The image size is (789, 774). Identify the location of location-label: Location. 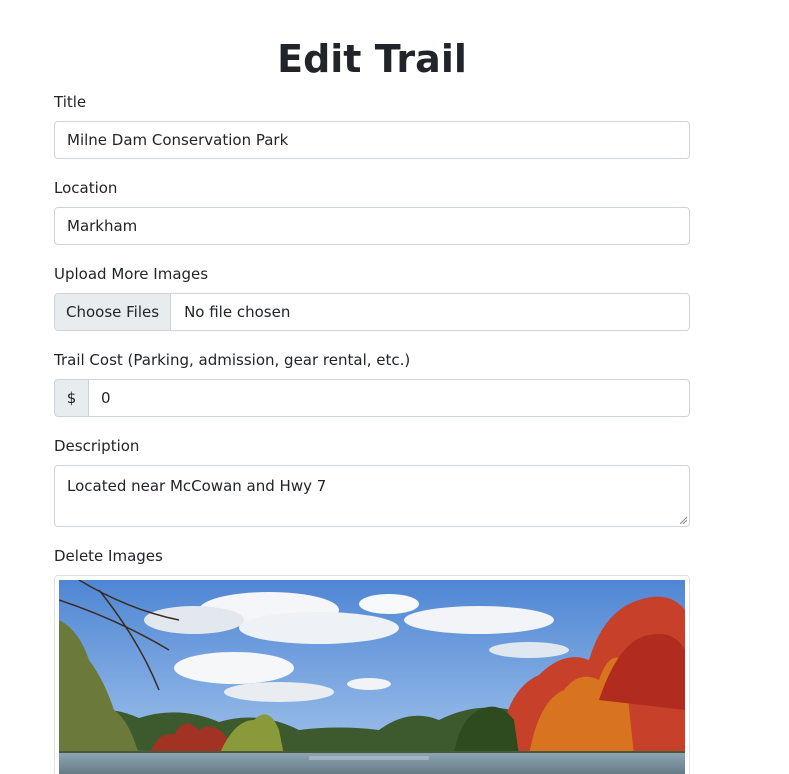
(86, 188).